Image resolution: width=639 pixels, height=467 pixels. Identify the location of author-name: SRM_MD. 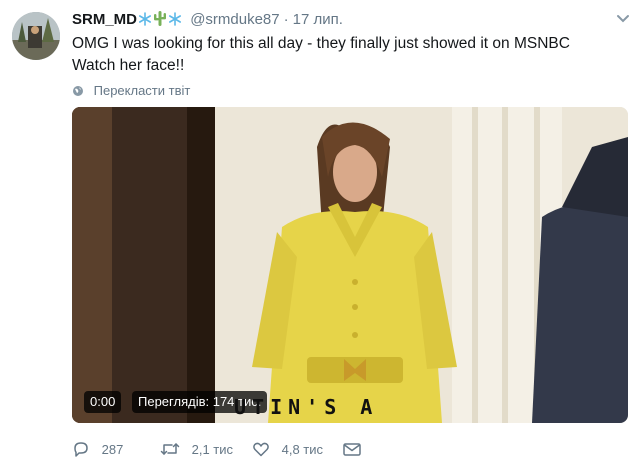
(104, 19).